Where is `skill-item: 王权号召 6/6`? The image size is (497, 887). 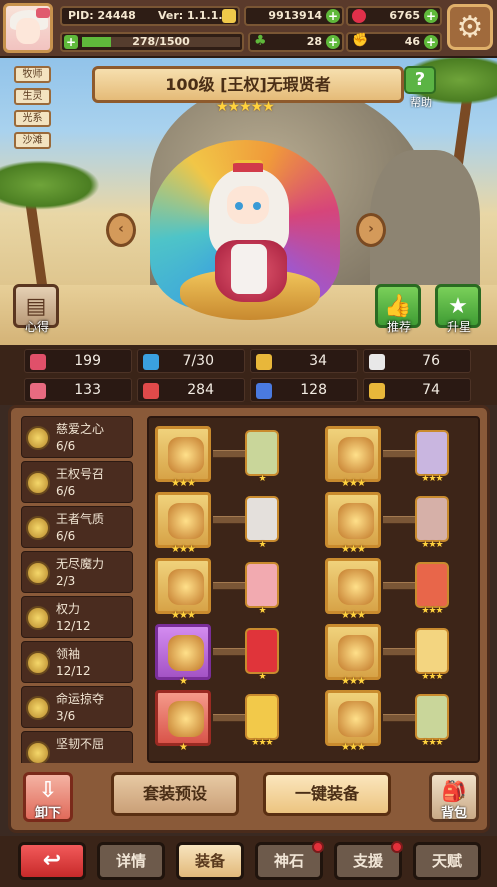 skill-item: 王权号召 6/6 is located at coordinates (77, 482).